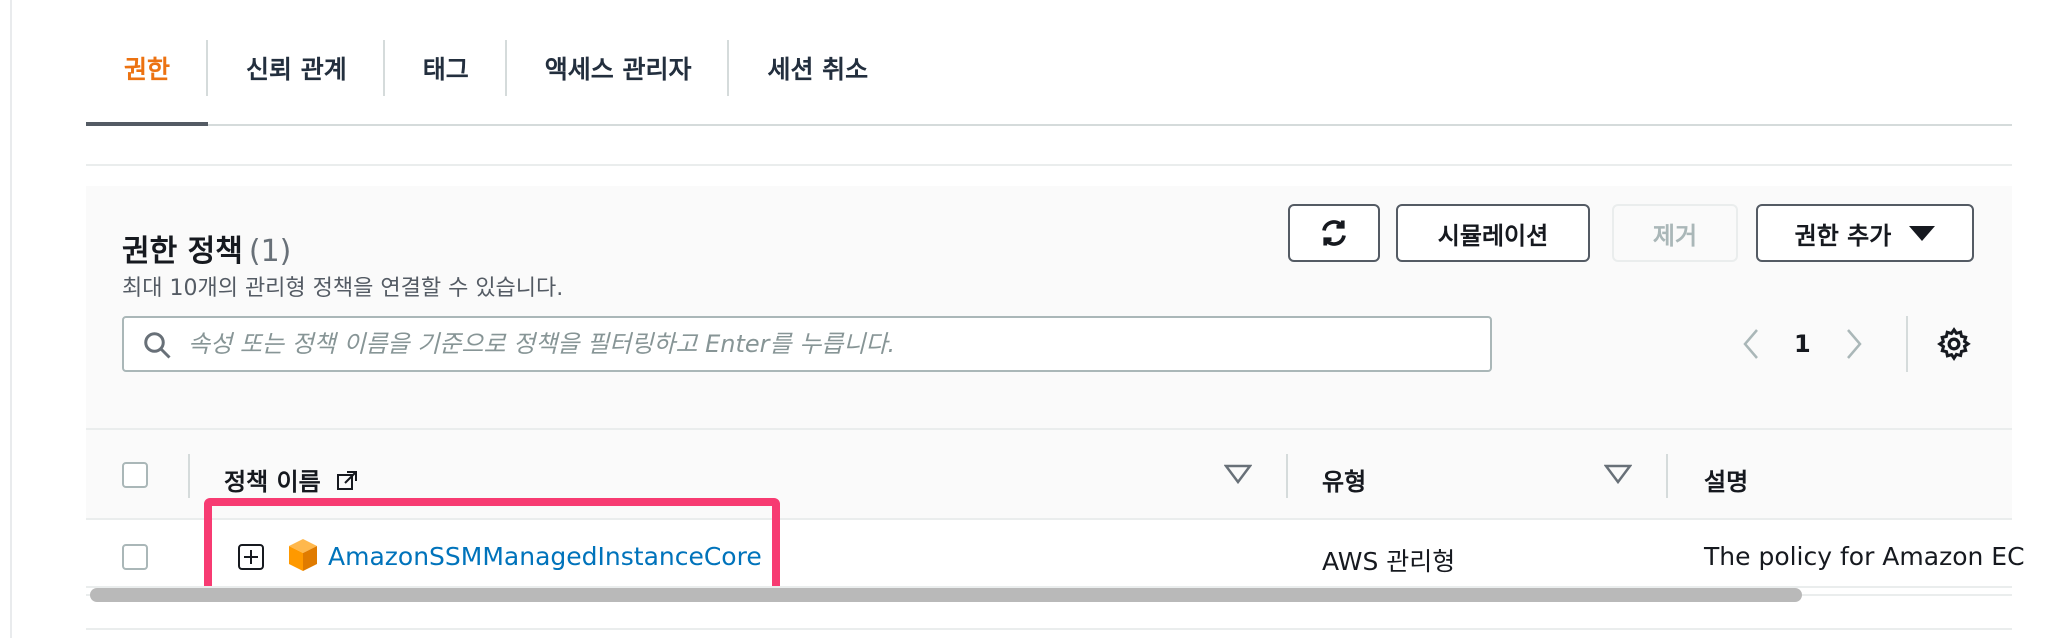  What do you see at coordinates (1922, 233) in the screenshot?
I see `caret-down-icon` at bounding box center [1922, 233].